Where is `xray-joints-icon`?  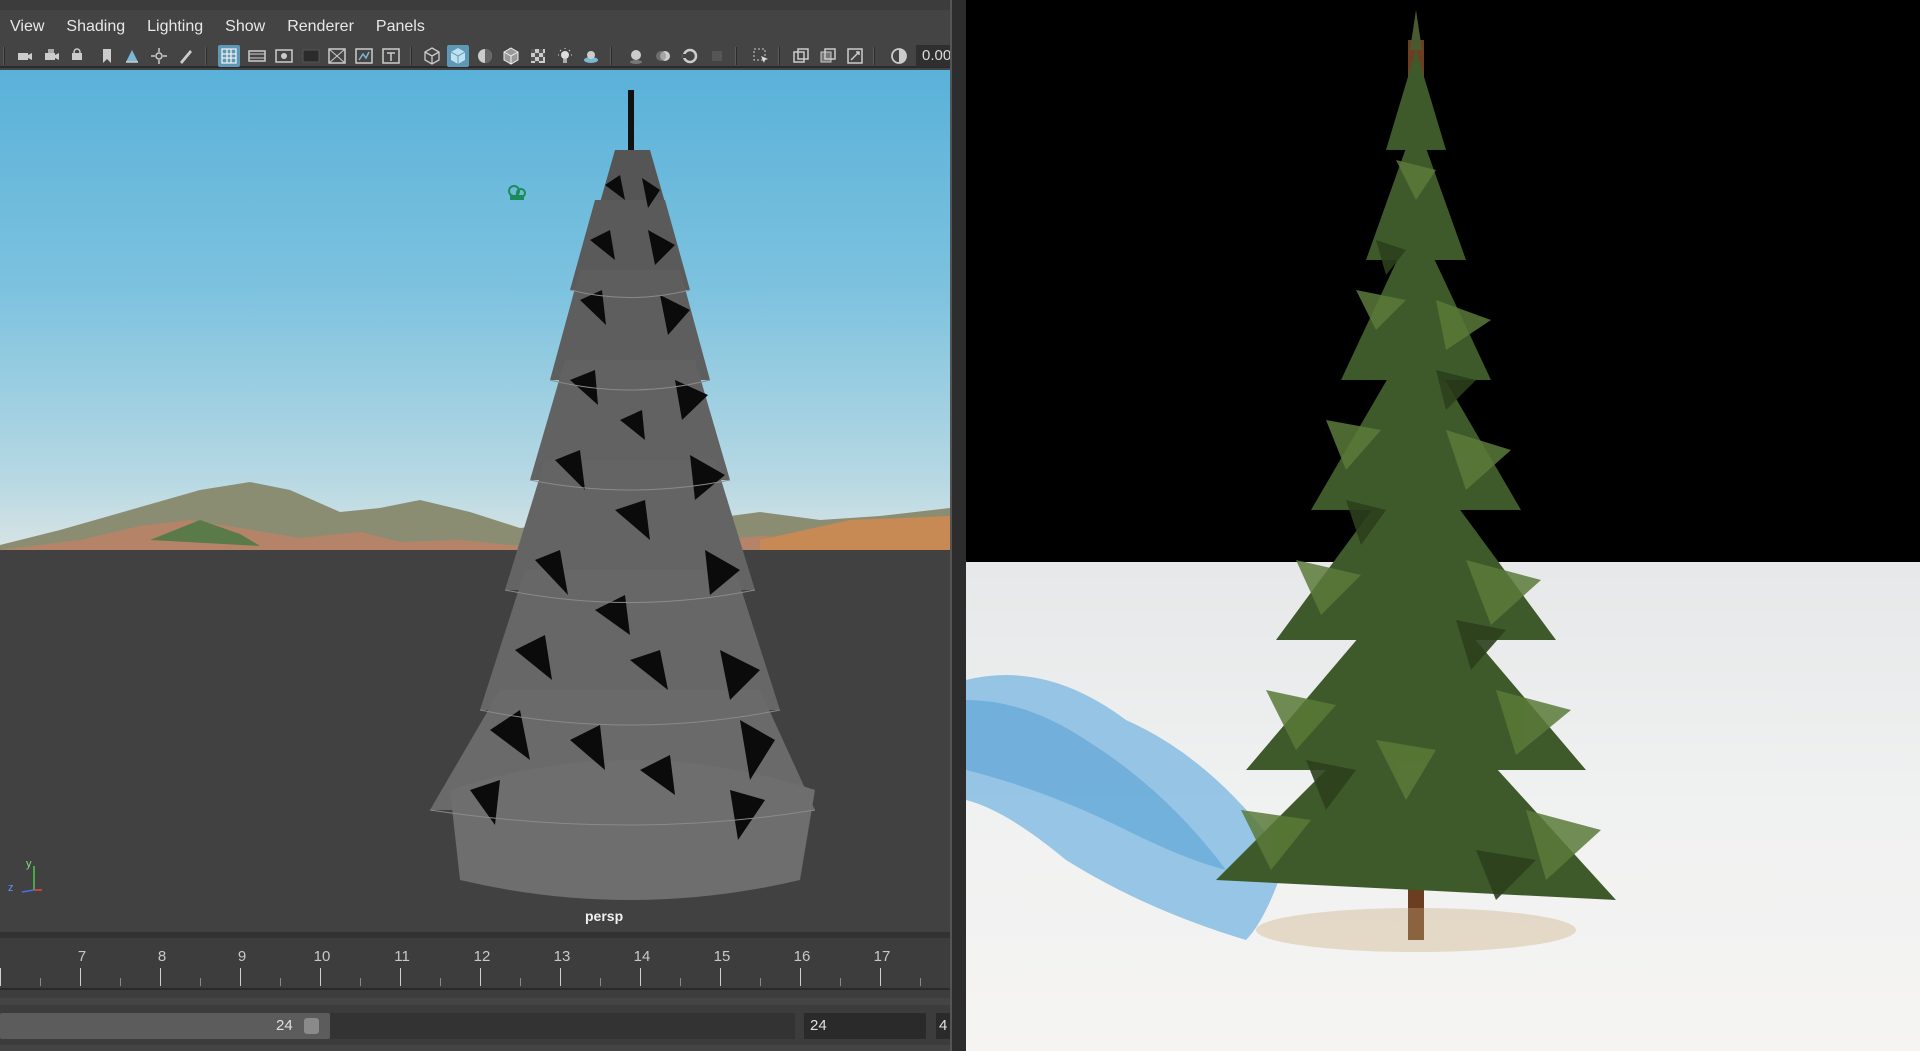 xray-joints-icon is located at coordinates (828, 56).